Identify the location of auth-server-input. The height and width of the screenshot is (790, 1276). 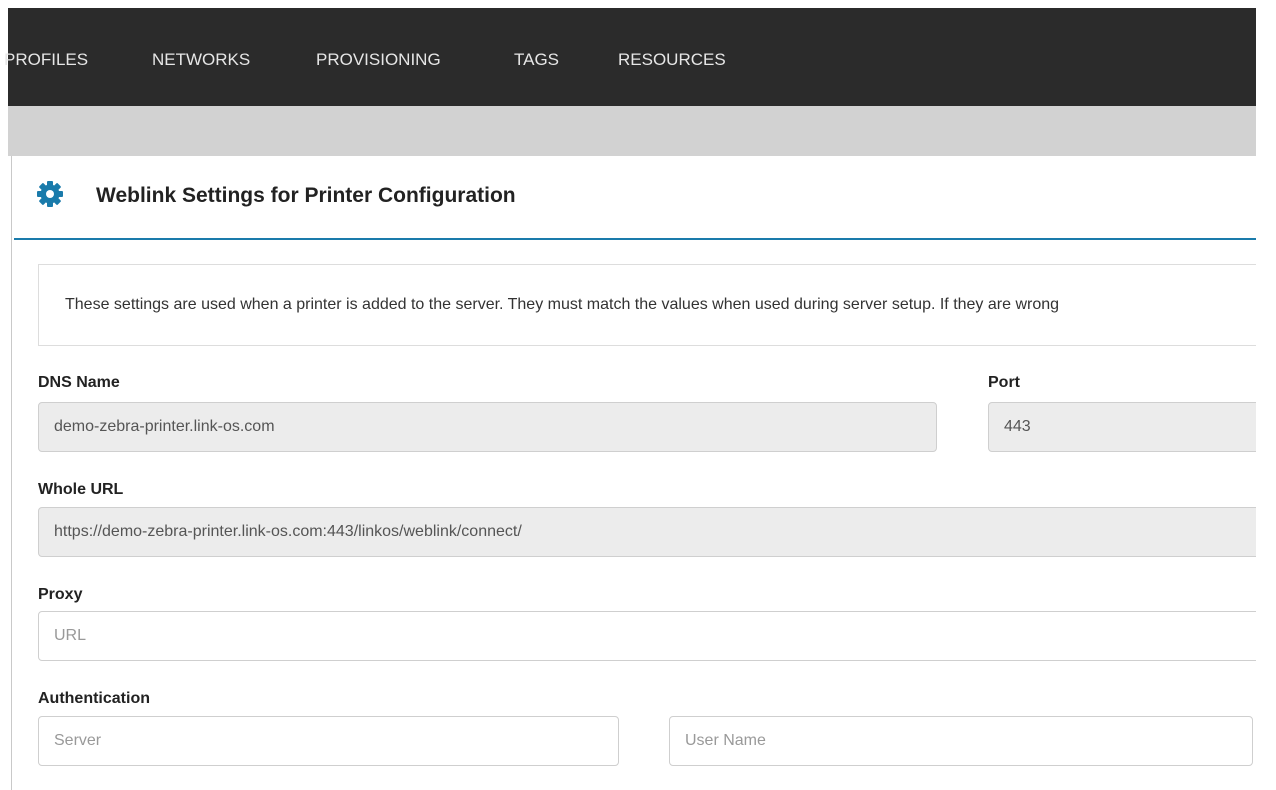
(328, 741).